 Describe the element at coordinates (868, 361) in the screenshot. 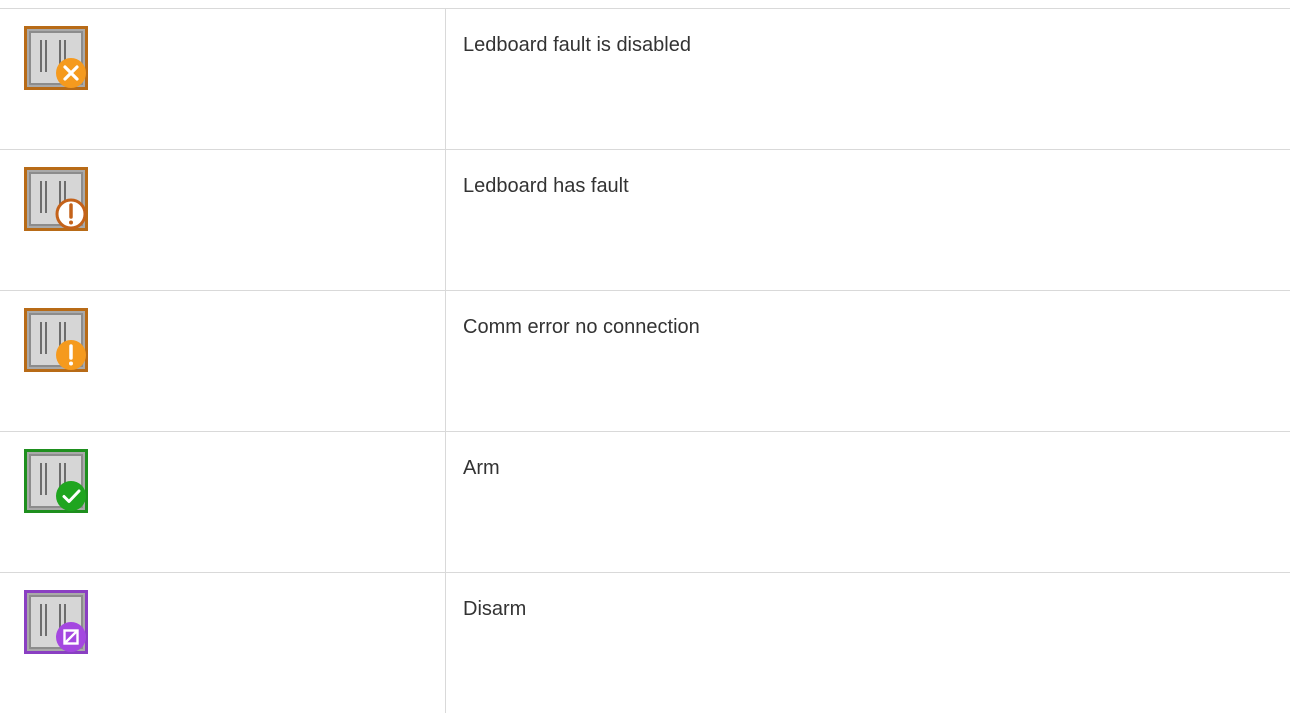

I see `description-cell: Comm error no connection` at that location.